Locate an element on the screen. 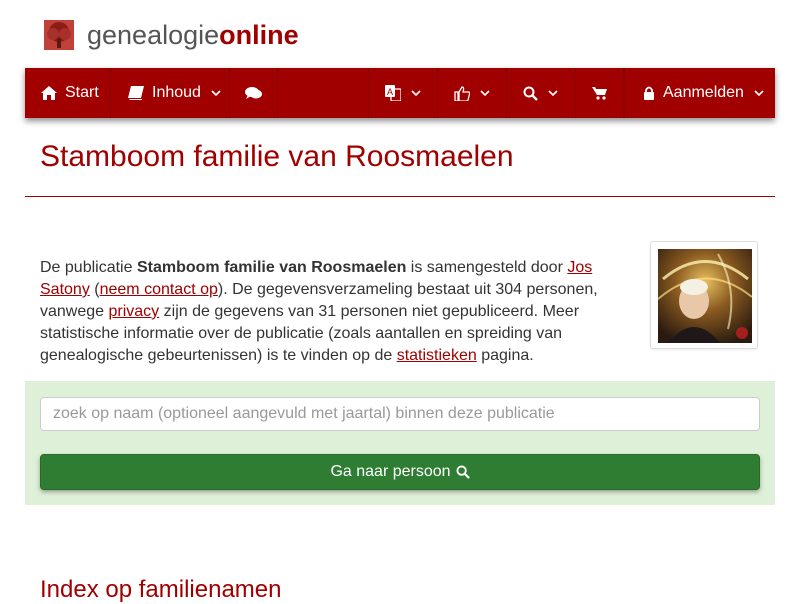 The width and height of the screenshot is (800, 604). site-header: genealogieonline is located at coordinates (171, 35).